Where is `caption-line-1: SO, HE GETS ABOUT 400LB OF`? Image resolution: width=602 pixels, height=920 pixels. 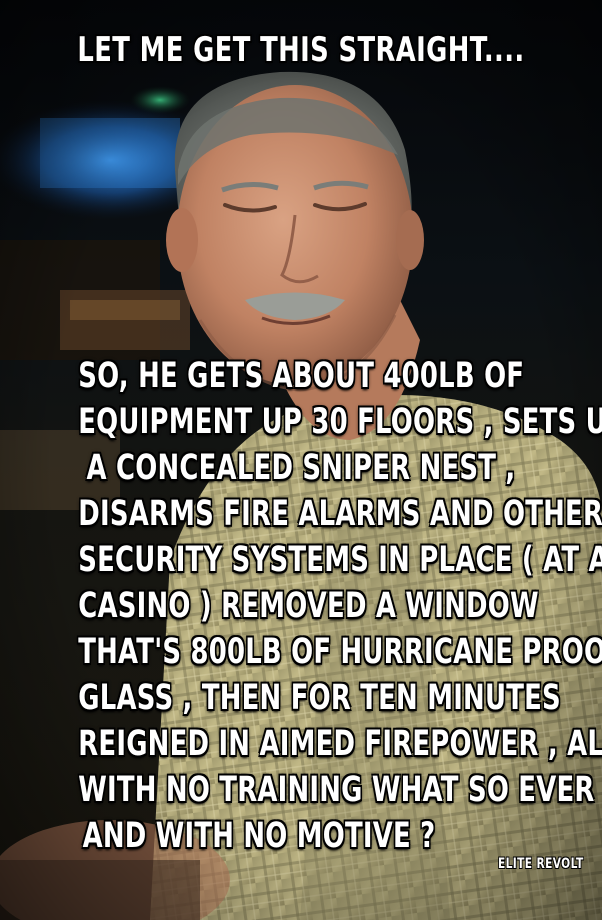
caption-line-1: SO, HE GETS ABOUT 400LB OF is located at coordinates (301, 376).